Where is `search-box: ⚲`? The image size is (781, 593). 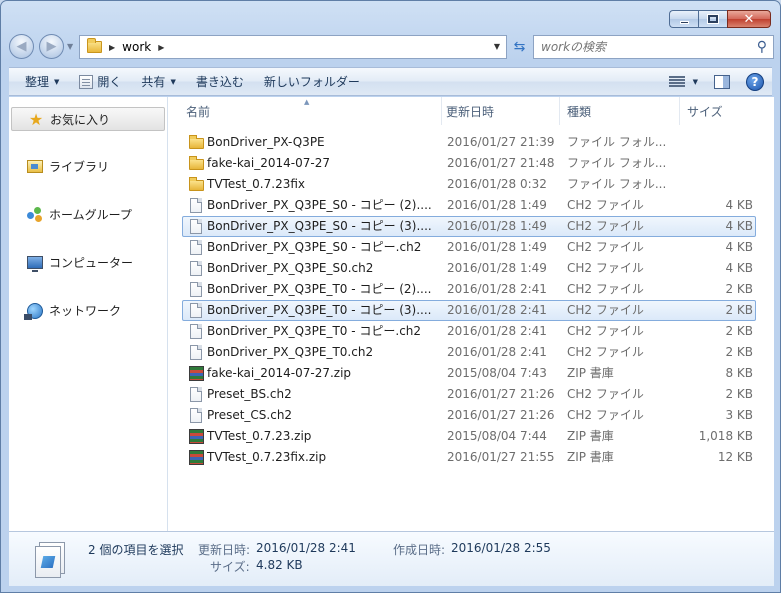
search-box: ⚲ is located at coordinates (653, 47).